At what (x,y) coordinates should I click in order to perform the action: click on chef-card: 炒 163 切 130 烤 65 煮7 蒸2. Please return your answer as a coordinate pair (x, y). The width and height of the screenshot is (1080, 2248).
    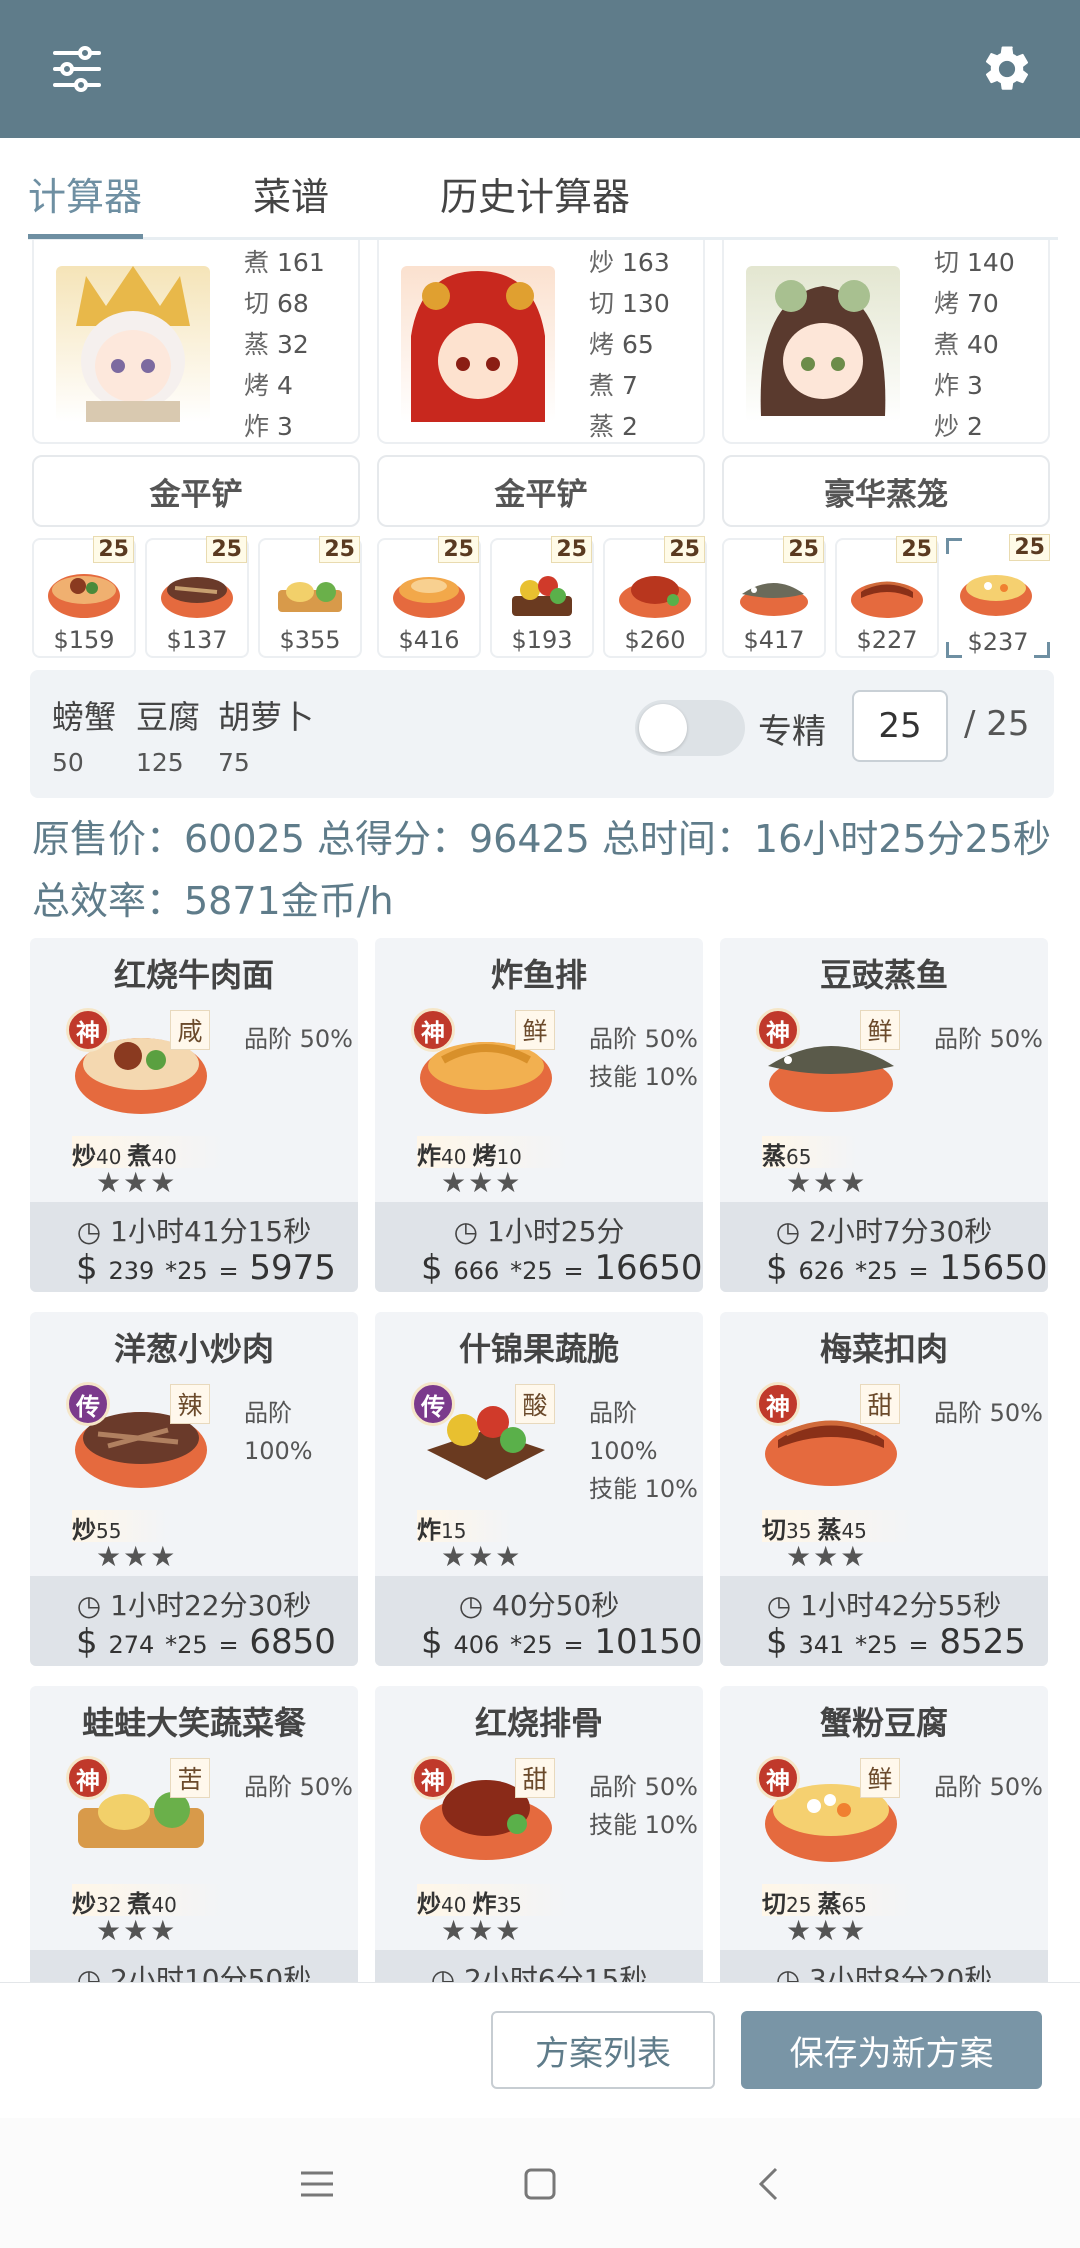
    Looking at the image, I should click on (541, 342).